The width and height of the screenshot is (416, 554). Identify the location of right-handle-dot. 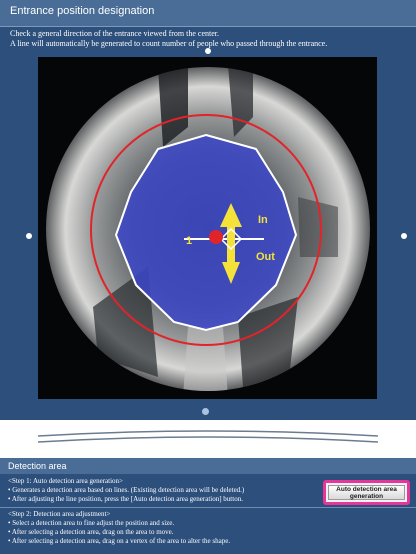
(404, 236).